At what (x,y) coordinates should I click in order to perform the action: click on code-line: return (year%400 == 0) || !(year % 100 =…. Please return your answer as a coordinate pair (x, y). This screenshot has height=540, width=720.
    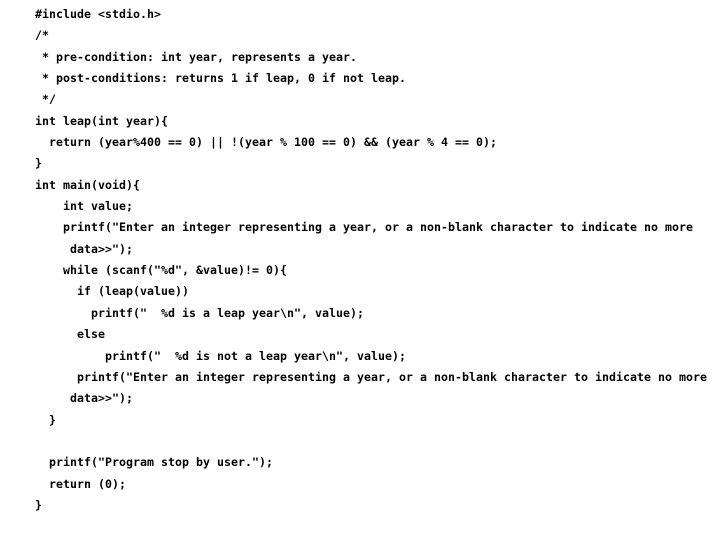
    Looking at the image, I should click on (266, 142).